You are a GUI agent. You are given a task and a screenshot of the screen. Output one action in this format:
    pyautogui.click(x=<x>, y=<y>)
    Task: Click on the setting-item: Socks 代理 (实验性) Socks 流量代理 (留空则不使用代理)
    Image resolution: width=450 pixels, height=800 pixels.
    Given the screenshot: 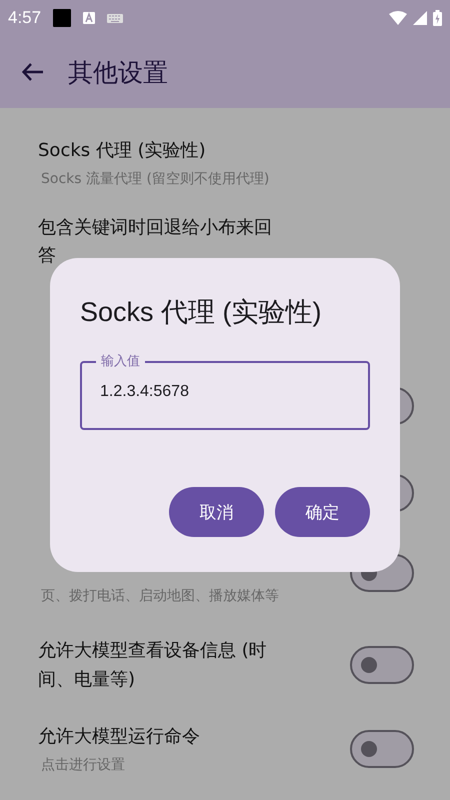 What is the action you would take?
    pyautogui.click(x=225, y=163)
    